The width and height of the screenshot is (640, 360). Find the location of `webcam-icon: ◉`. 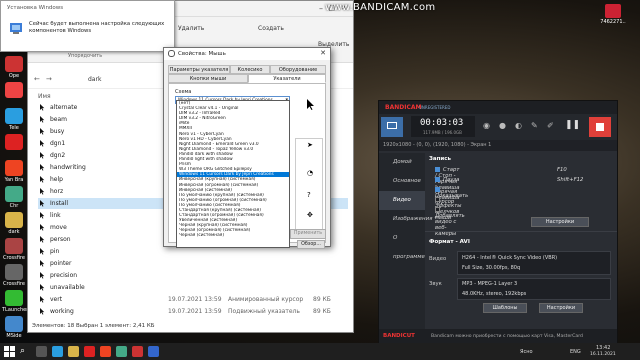

webcam-icon: ◉ is located at coordinates (486, 125).